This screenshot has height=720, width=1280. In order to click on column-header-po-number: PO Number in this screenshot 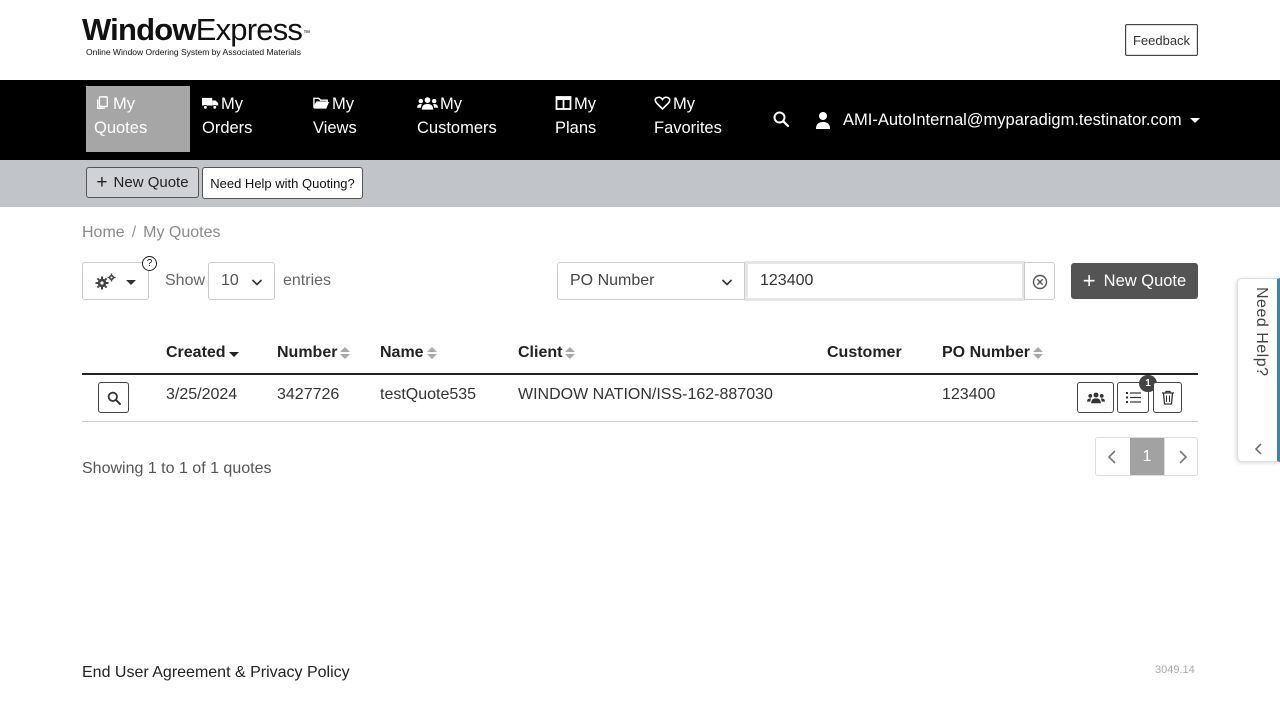, I will do `click(993, 353)`.